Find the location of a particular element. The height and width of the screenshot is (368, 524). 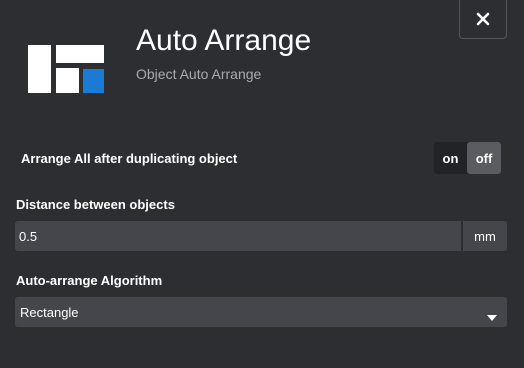

algorithm-label: Auto-arrange Algorithm is located at coordinates (89, 280).